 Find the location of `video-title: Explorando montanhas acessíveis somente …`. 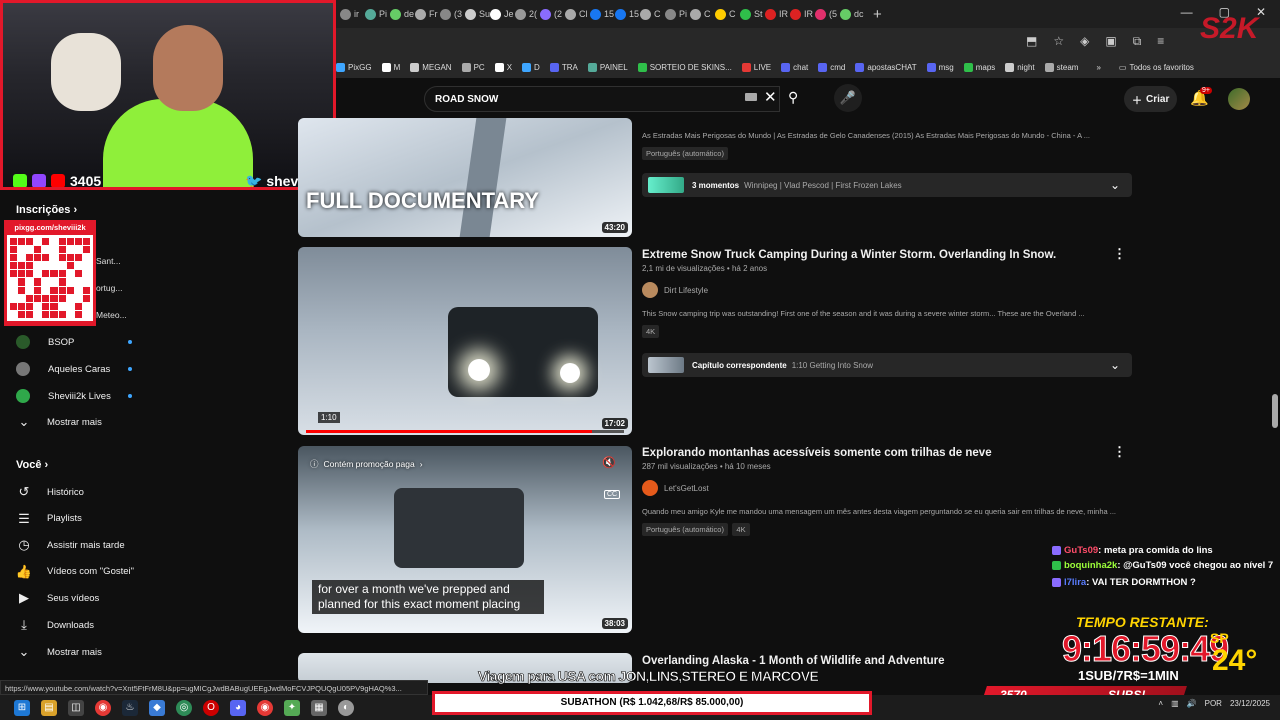

video-title: Explorando montanhas acessíveis somente … is located at coordinates (887, 453).